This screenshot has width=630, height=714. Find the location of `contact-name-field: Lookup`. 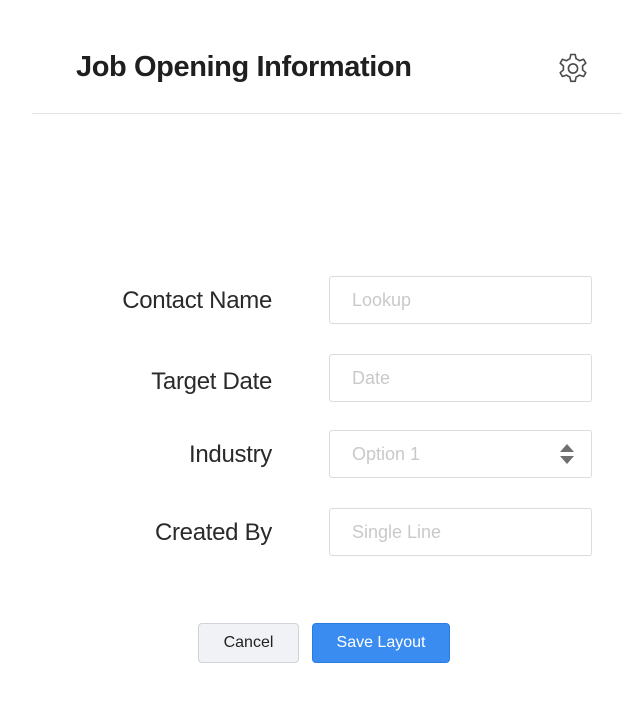

contact-name-field: Lookup is located at coordinates (460, 300).